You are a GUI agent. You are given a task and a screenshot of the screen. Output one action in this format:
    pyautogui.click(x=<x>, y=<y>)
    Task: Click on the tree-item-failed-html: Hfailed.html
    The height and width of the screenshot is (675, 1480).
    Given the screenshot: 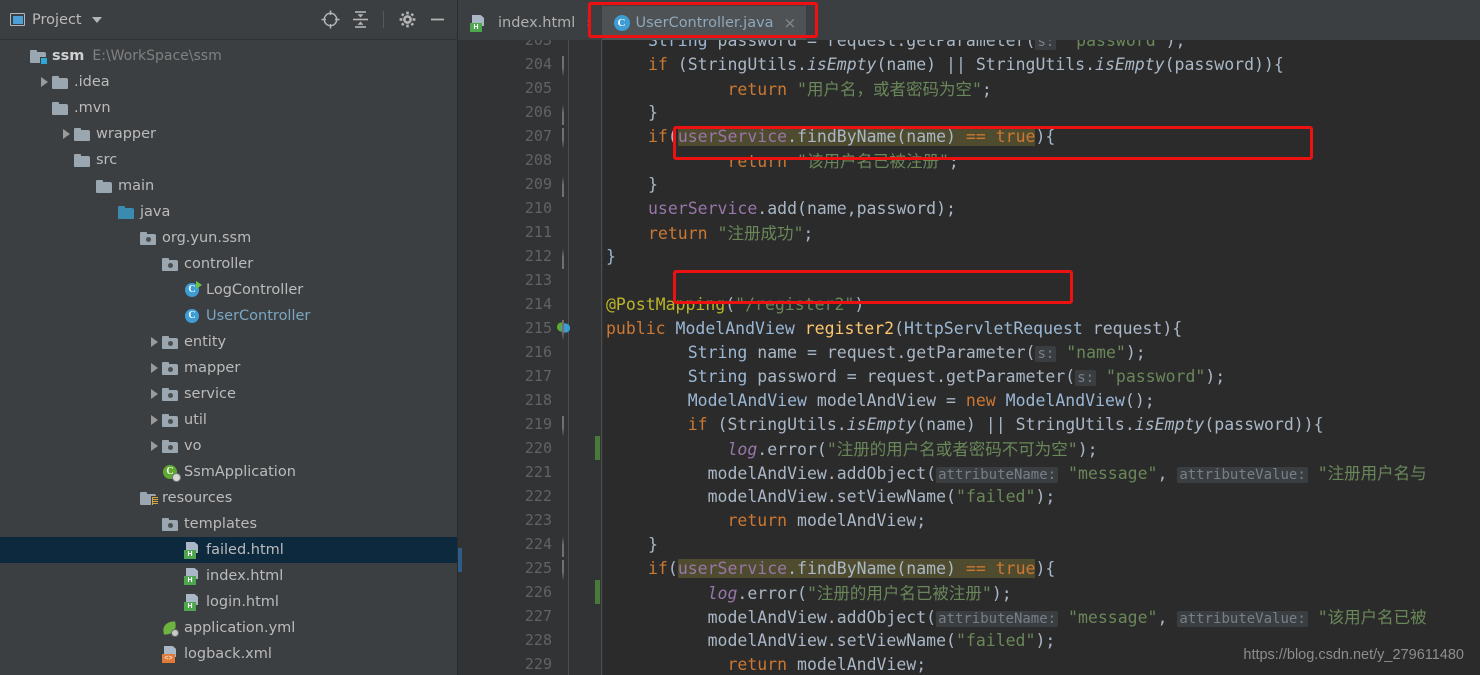 What is the action you would take?
    pyautogui.click(x=228, y=550)
    